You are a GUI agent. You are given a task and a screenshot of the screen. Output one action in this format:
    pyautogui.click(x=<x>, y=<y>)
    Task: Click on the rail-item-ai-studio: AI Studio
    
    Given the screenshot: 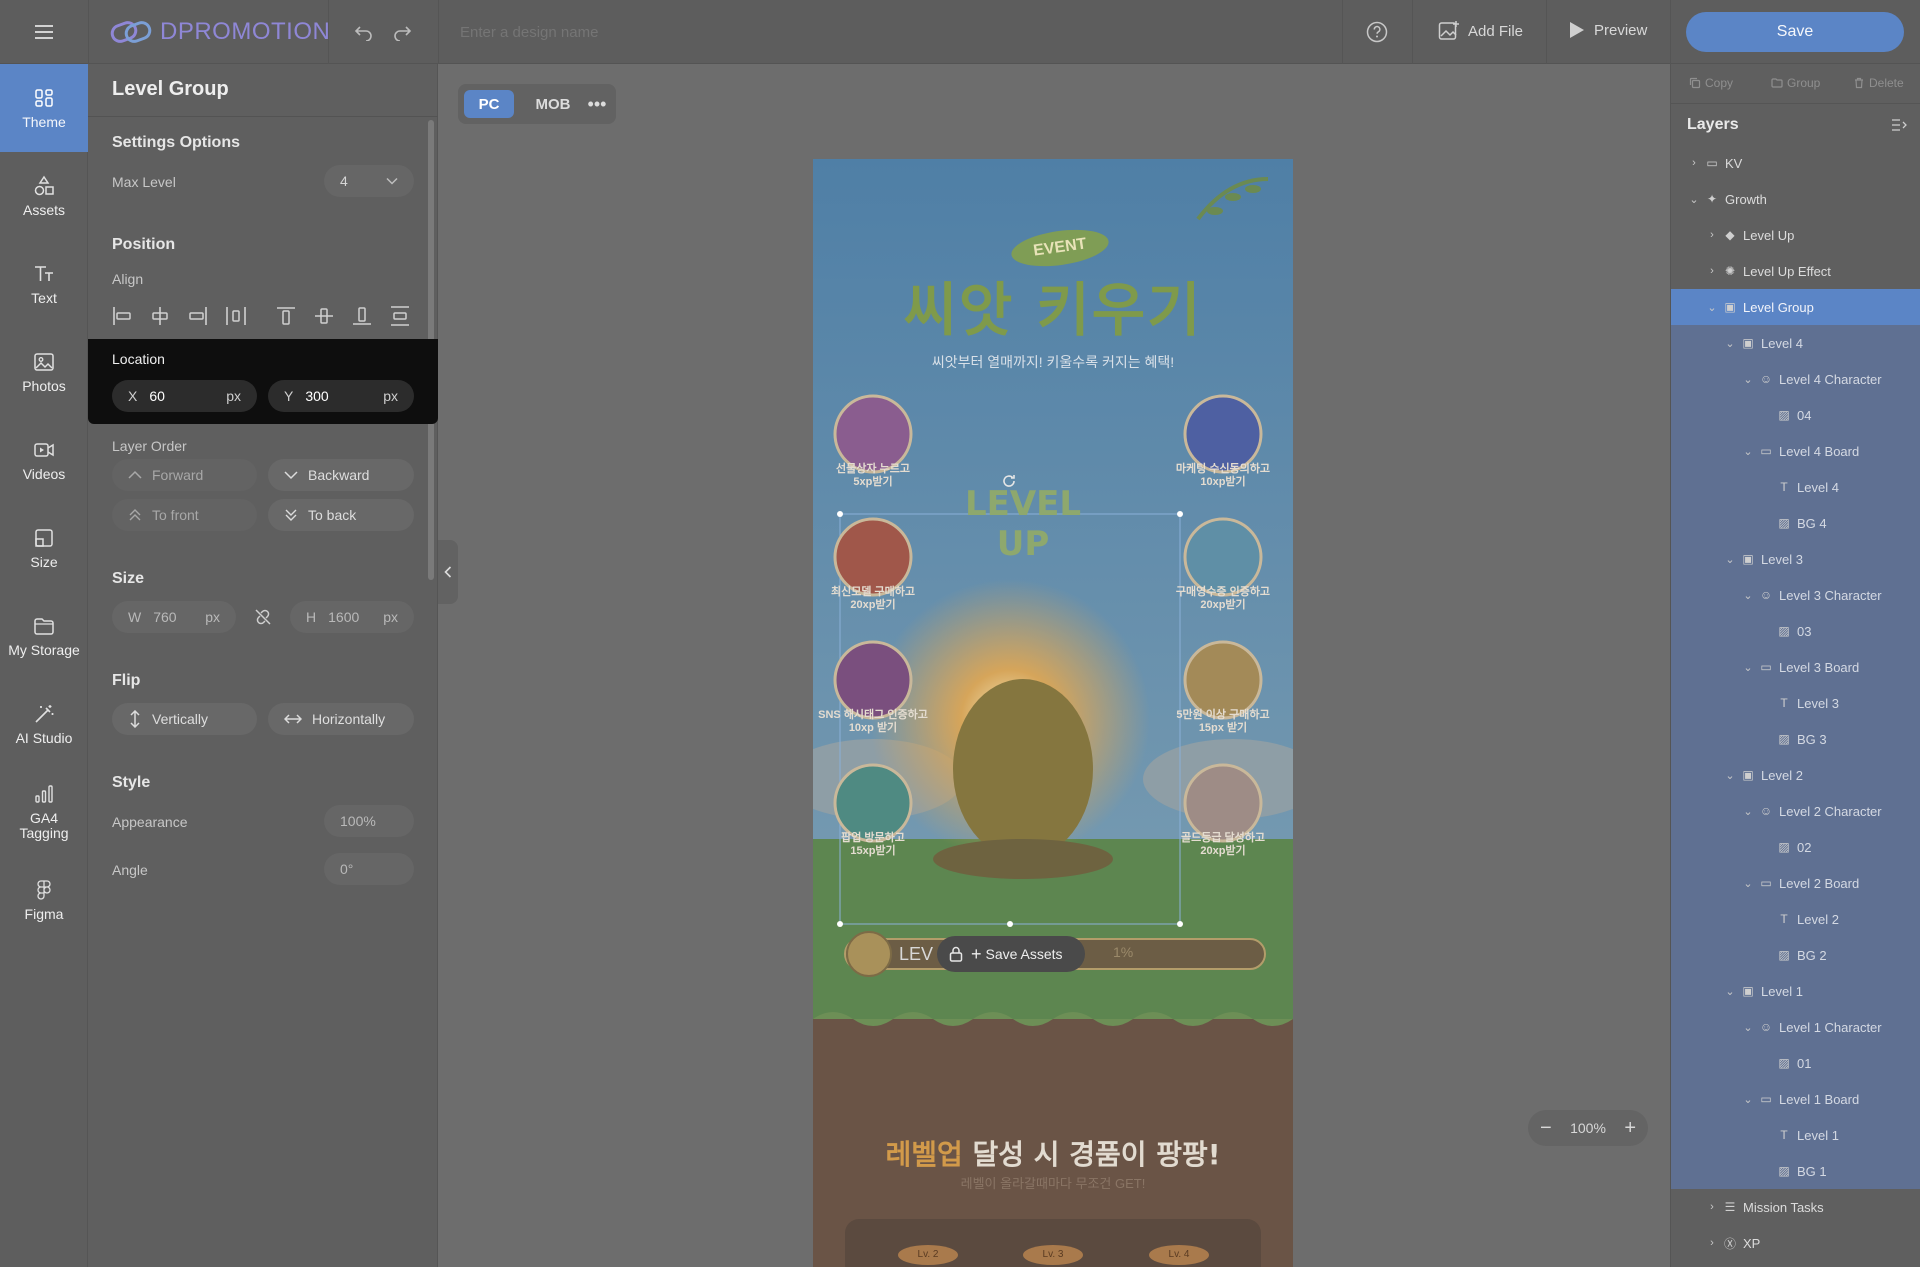 What is the action you would take?
    pyautogui.click(x=44, y=724)
    